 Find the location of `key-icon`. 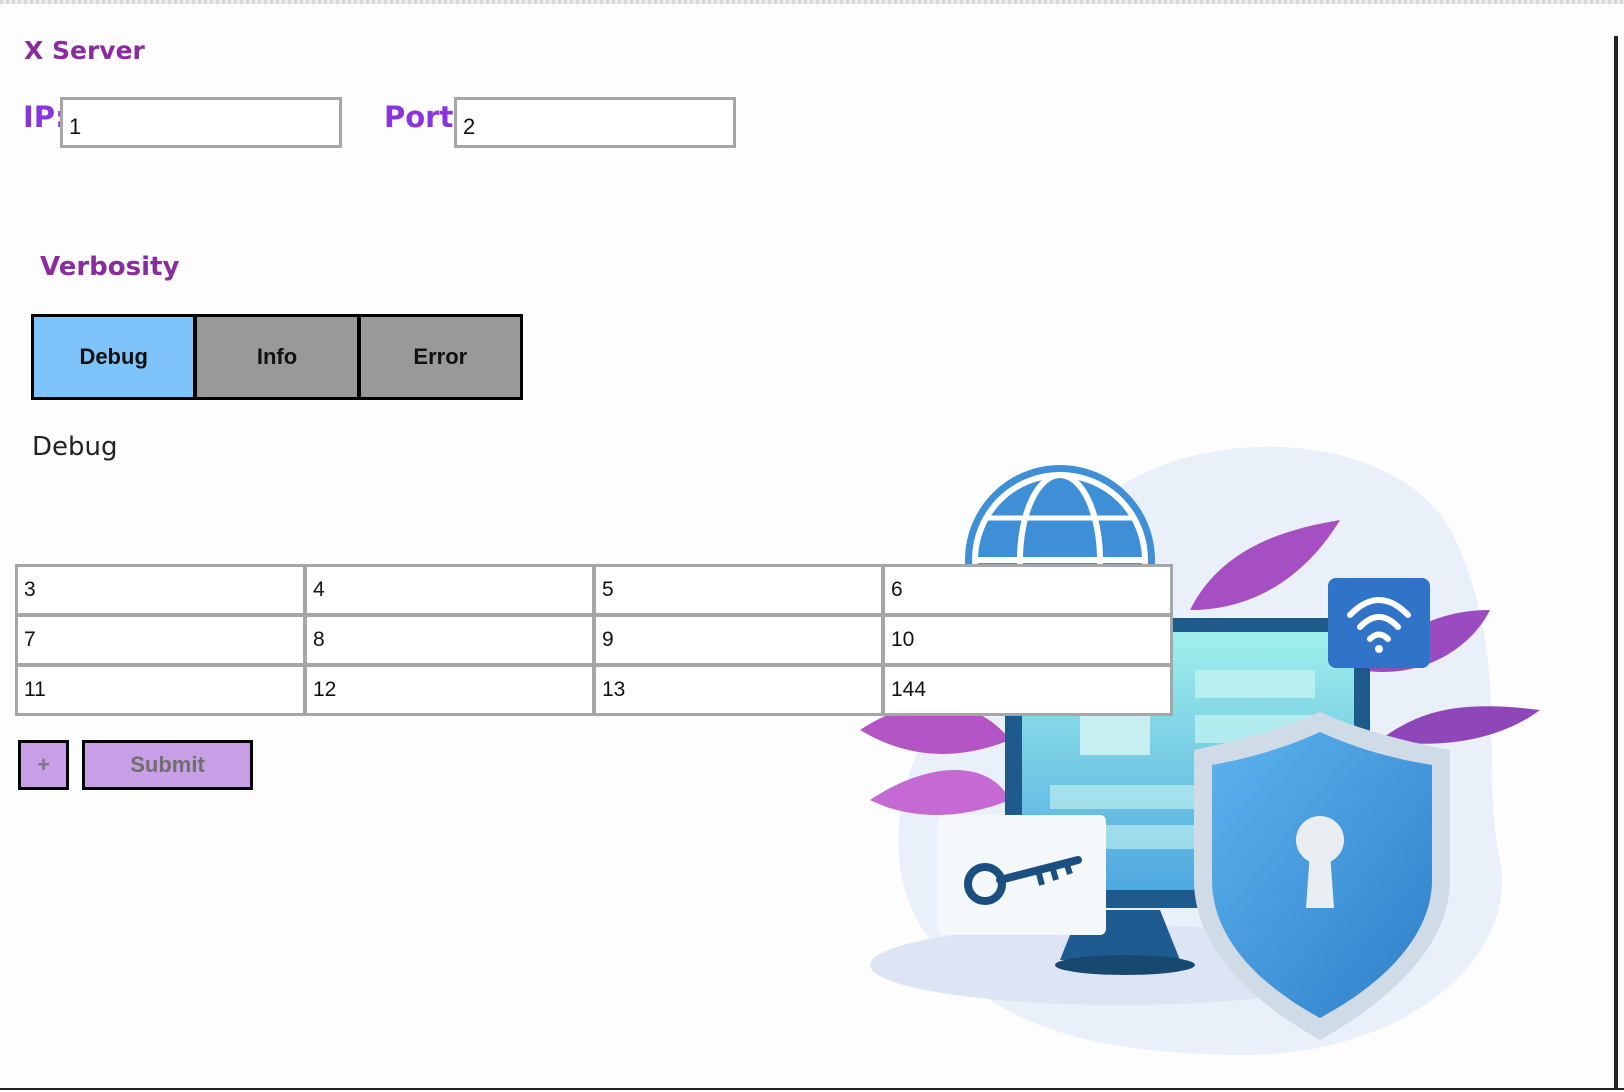

key-icon is located at coordinates (1022, 875).